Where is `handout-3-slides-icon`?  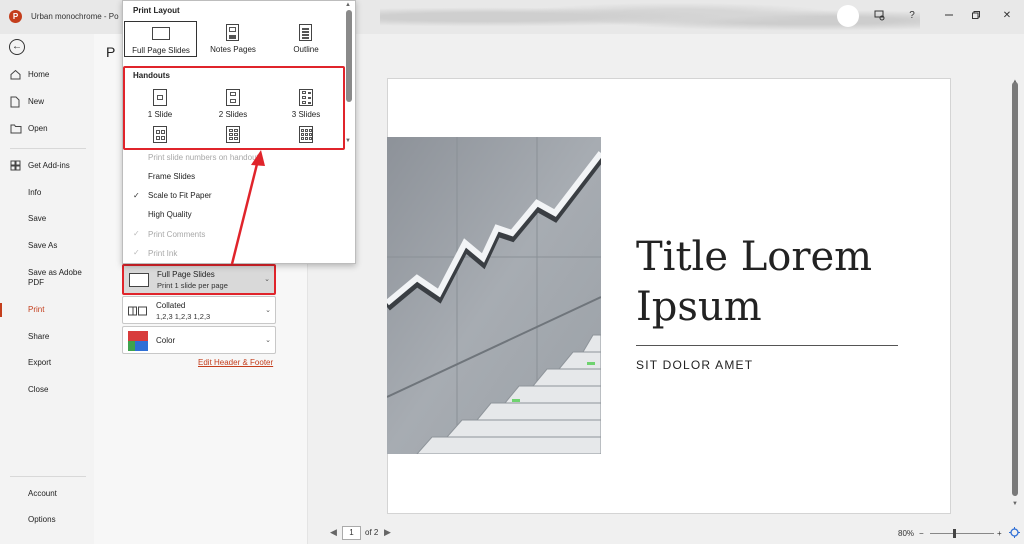 handout-3-slides-icon is located at coordinates (306, 97).